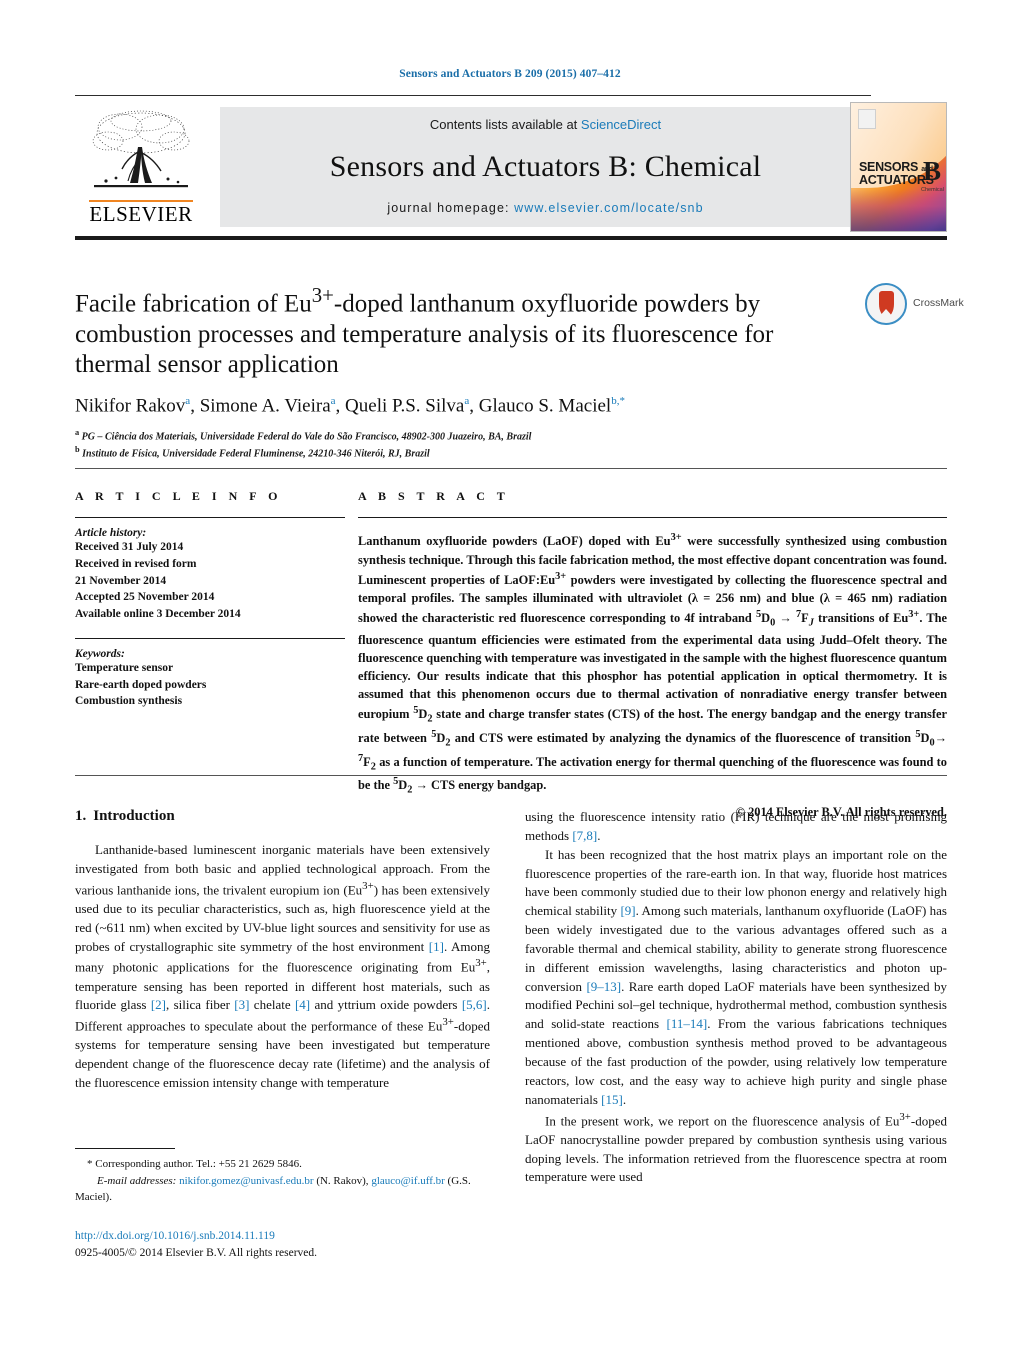 Image resolution: width=1020 pixels, height=1351 pixels. Describe the element at coordinates (867, 119) in the screenshot. I see `cover-elsevier-mark-icon` at that location.